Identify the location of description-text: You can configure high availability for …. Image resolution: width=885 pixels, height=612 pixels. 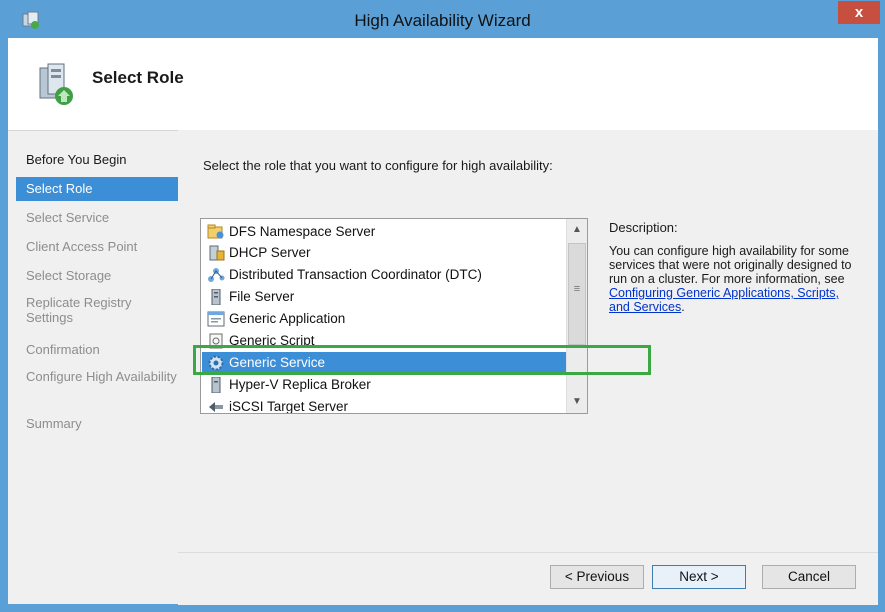
(731, 279).